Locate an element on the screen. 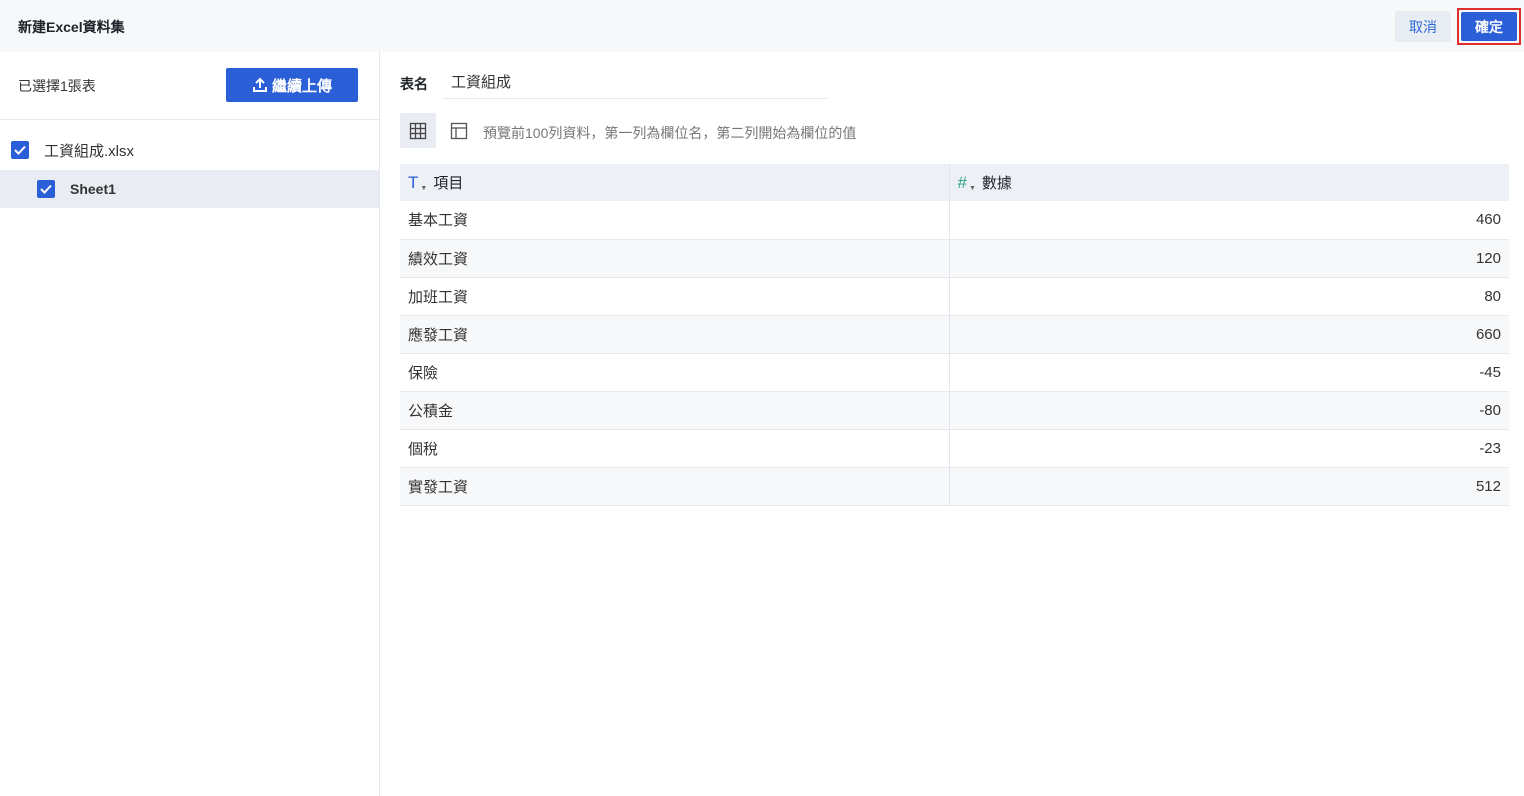 The width and height of the screenshot is (1524, 796). table-row: 實發工資 512 is located at coordinates (954, 486).